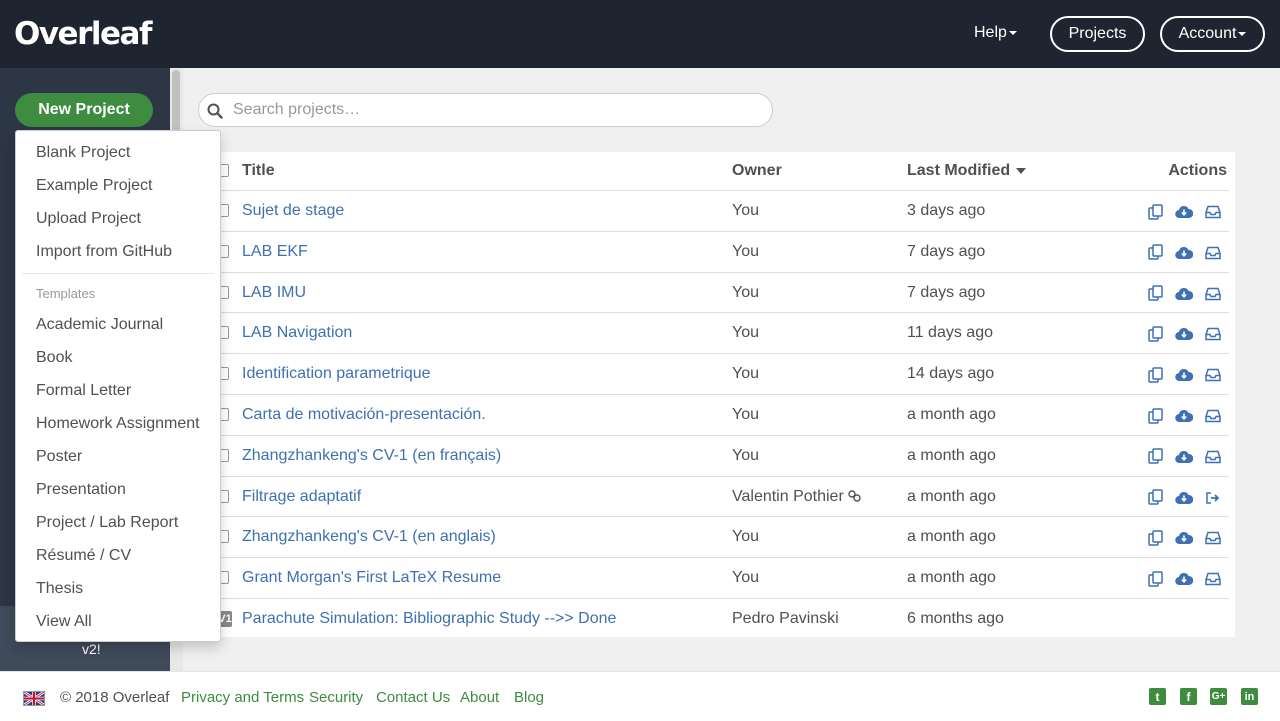 This screenshot has height=721, width=1280. Describe the element at coordinates (1218, 696) in the screenshot. I see `google-plus-icon: G+` at that location.